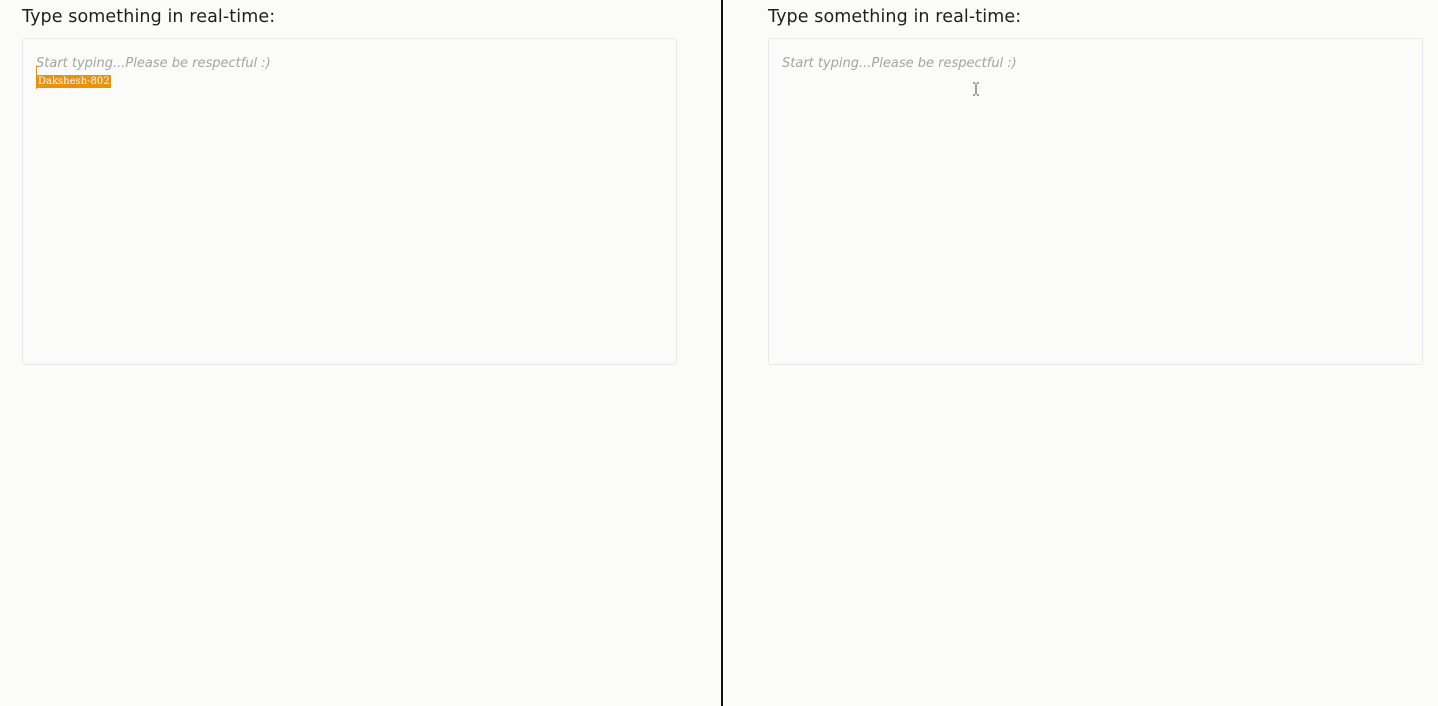 The image size is (1438, 706). What do you see at coordinates (976, 89) in the screenshot?
I see `text-cursor-icon` at bounding box center [976, 89].